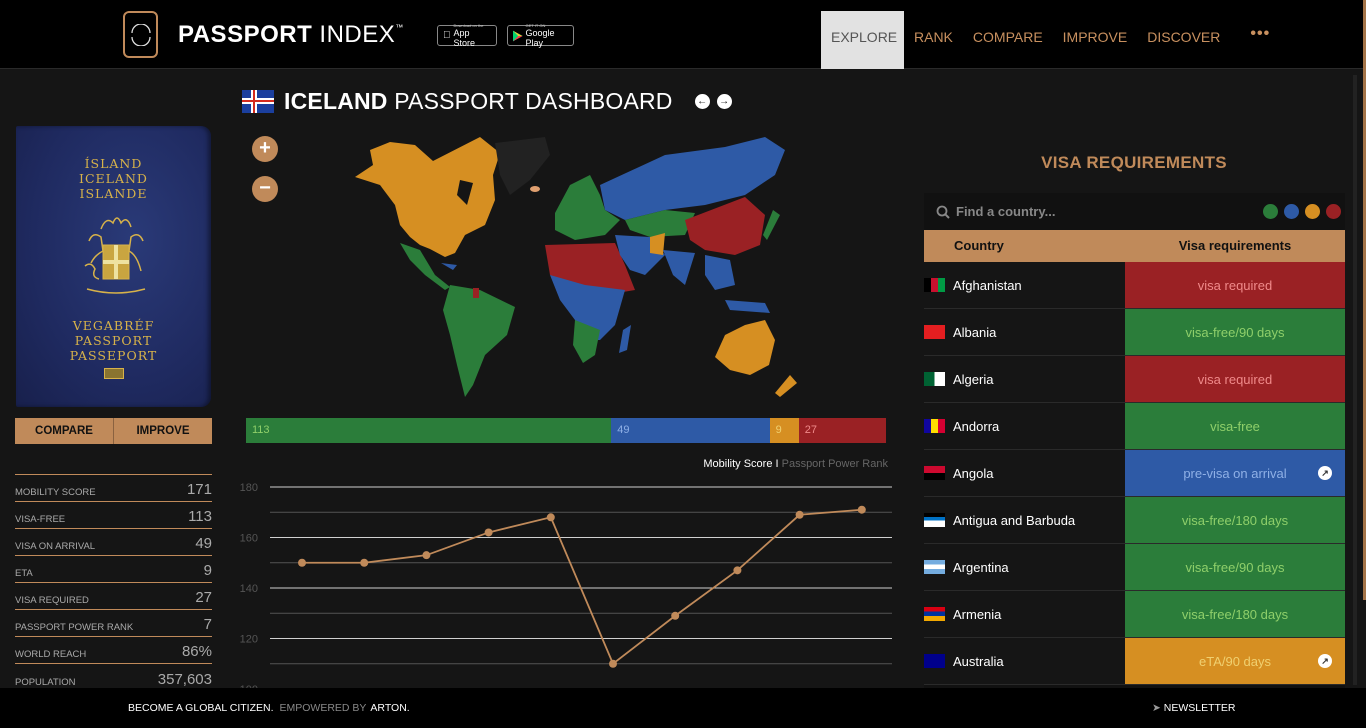  I want to click on nav-explore: EXPLORE, so click(862, 40).